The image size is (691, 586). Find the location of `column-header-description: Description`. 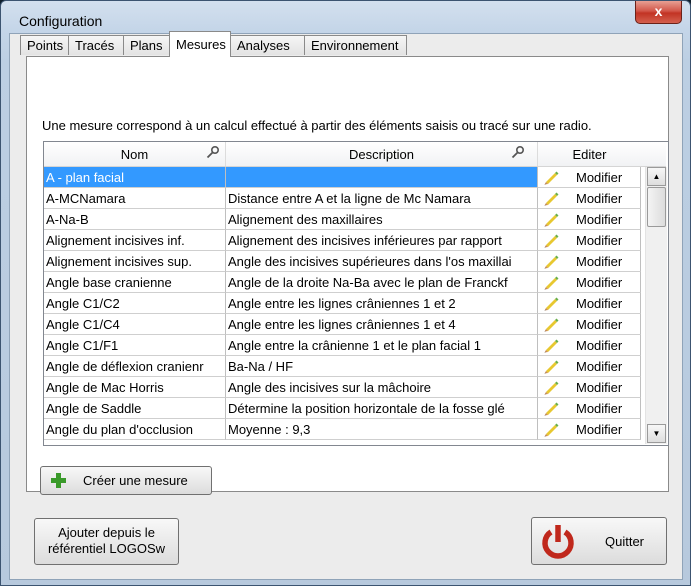

column-header-description: Description is located at coordinates (382, 154).